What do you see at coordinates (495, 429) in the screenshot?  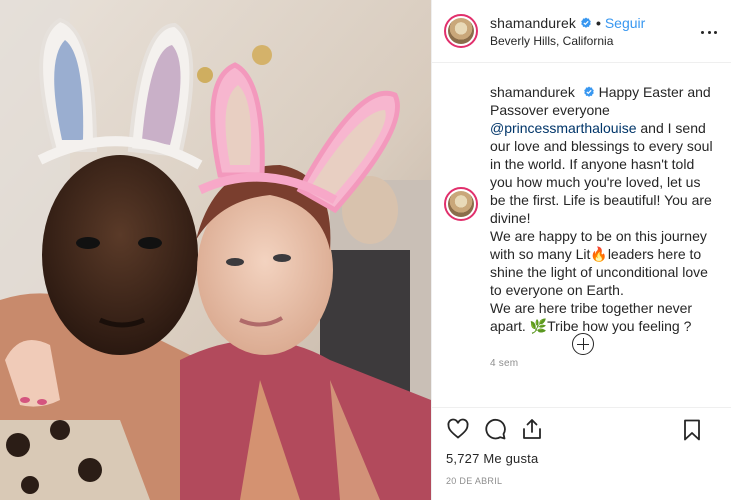 I see `comment-icon` at bounding box center [495, 429].